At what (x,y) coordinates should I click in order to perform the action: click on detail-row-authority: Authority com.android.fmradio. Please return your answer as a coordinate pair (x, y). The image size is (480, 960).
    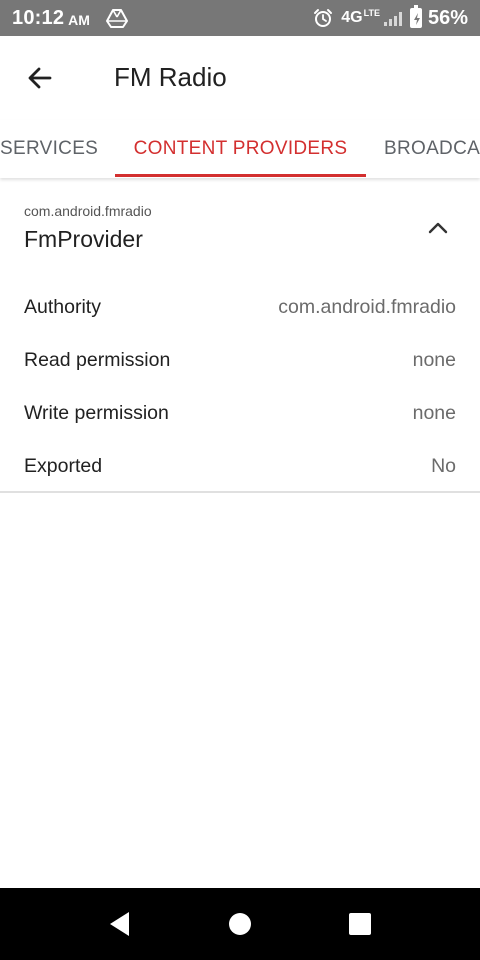
    Looking at the image, I should click on (240, 307).